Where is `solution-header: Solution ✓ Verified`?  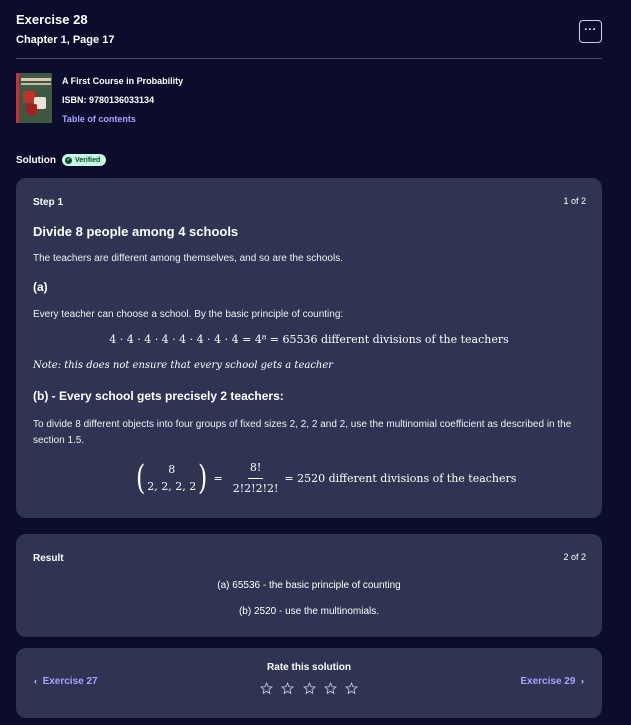
solution-header: Solution ✓ Verified is located at coordinates (61, 160).